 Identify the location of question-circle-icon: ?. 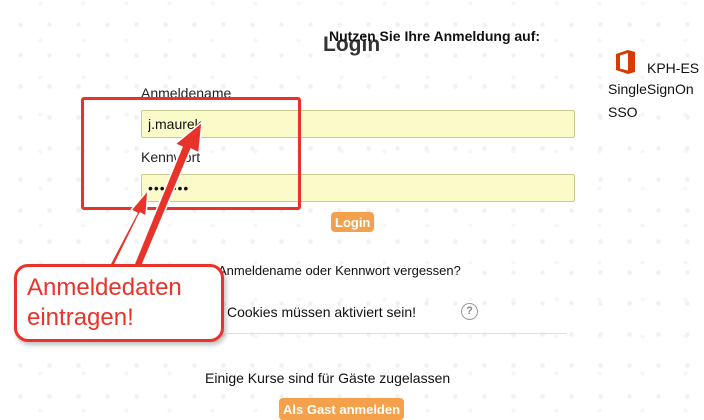
(469, 311).